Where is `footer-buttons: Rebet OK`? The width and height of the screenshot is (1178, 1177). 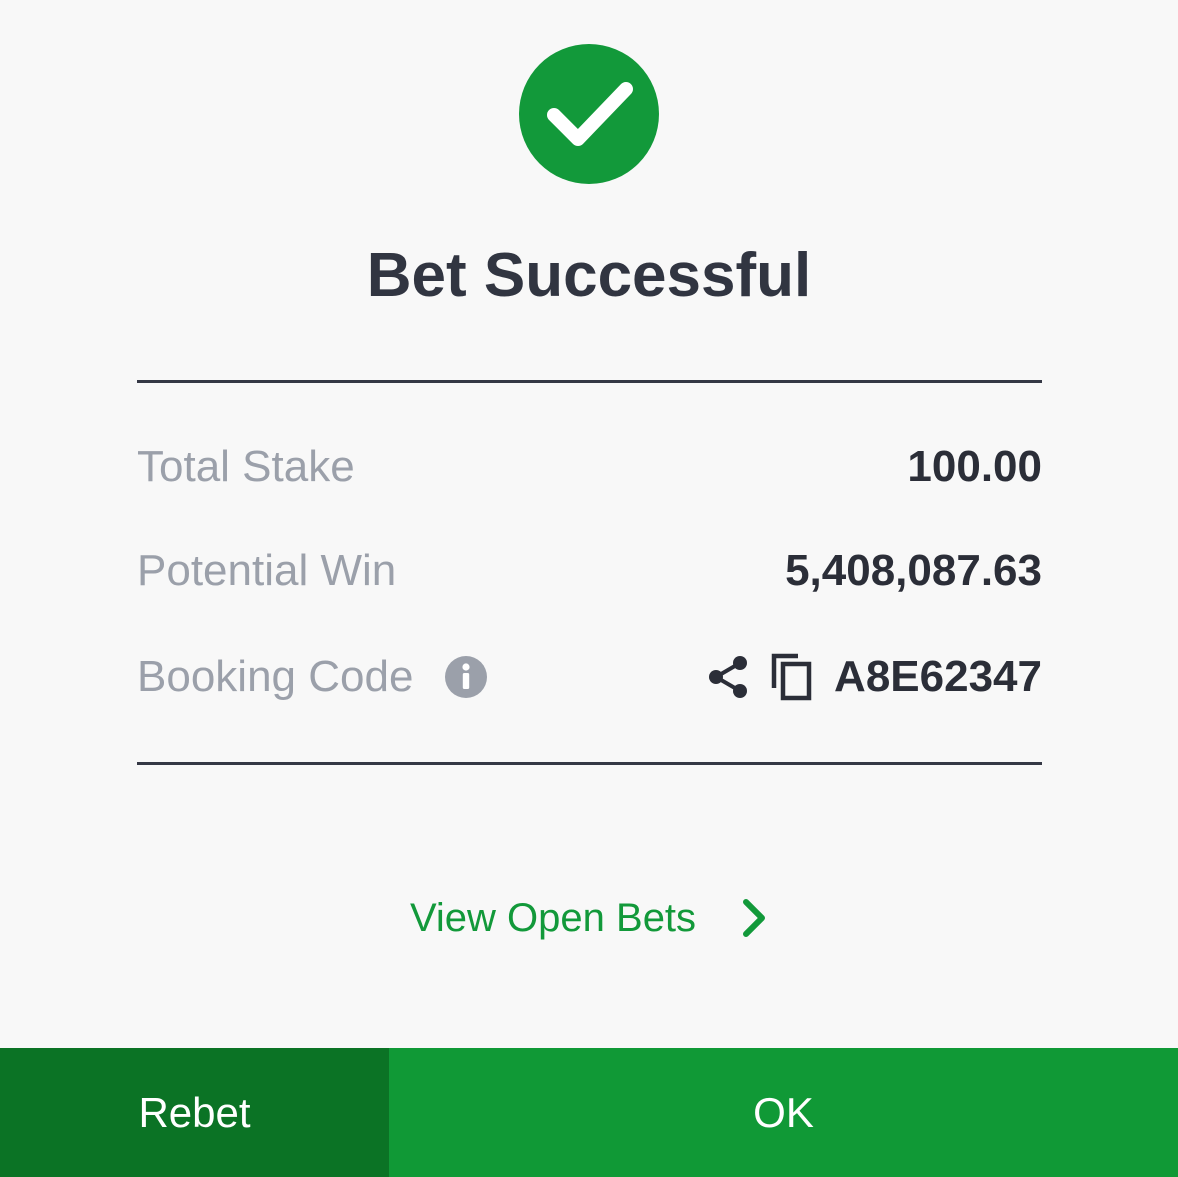 footer-buttons: Rebet OK is located at coordinates (589, 1112).